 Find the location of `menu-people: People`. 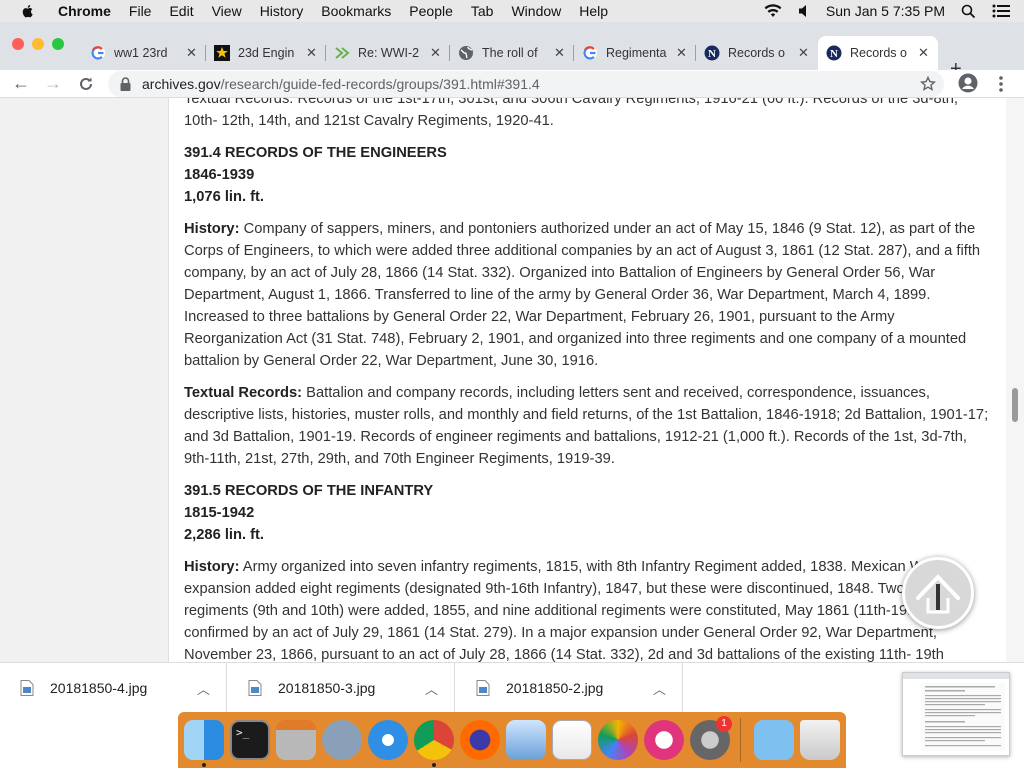

menu-people: People is located at coordinates (431, 11).